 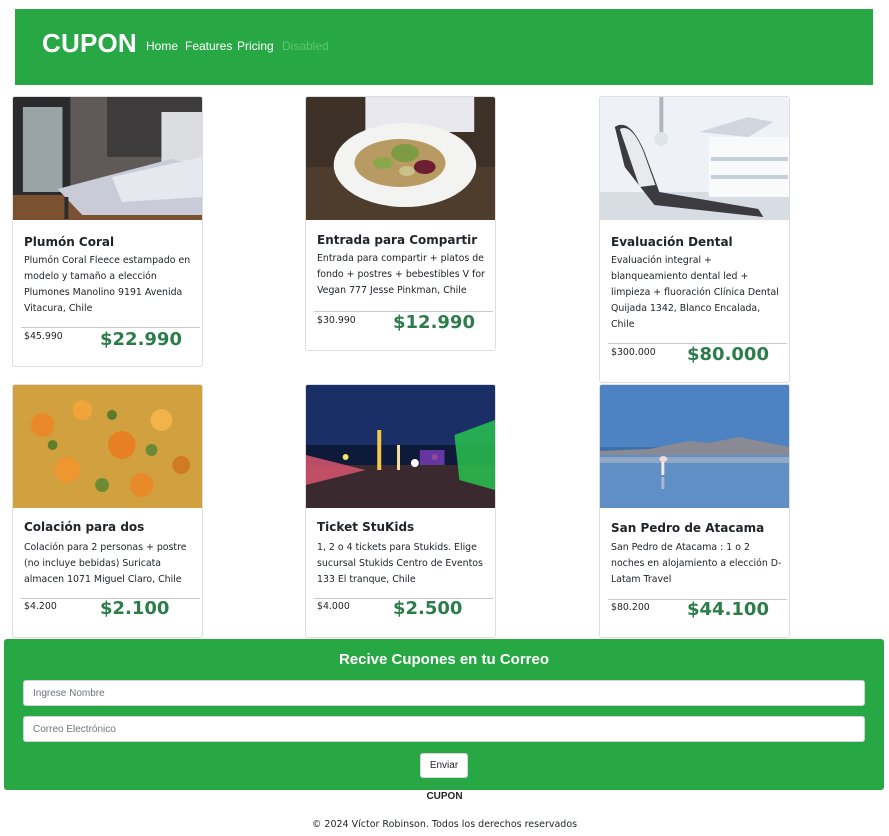 What do you see at coordinates (672, 242) in the screenshot?
I see `card-title: Evaluación Dental` at bounding box center [672, 242].